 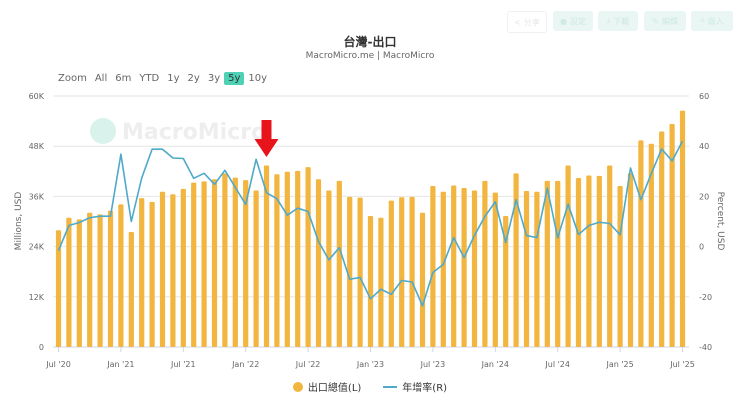 What do you see at coordinates (120, 364) in the screenshot?
I see `x-tick-label: Jan '21` at bounding box center [120, 364].